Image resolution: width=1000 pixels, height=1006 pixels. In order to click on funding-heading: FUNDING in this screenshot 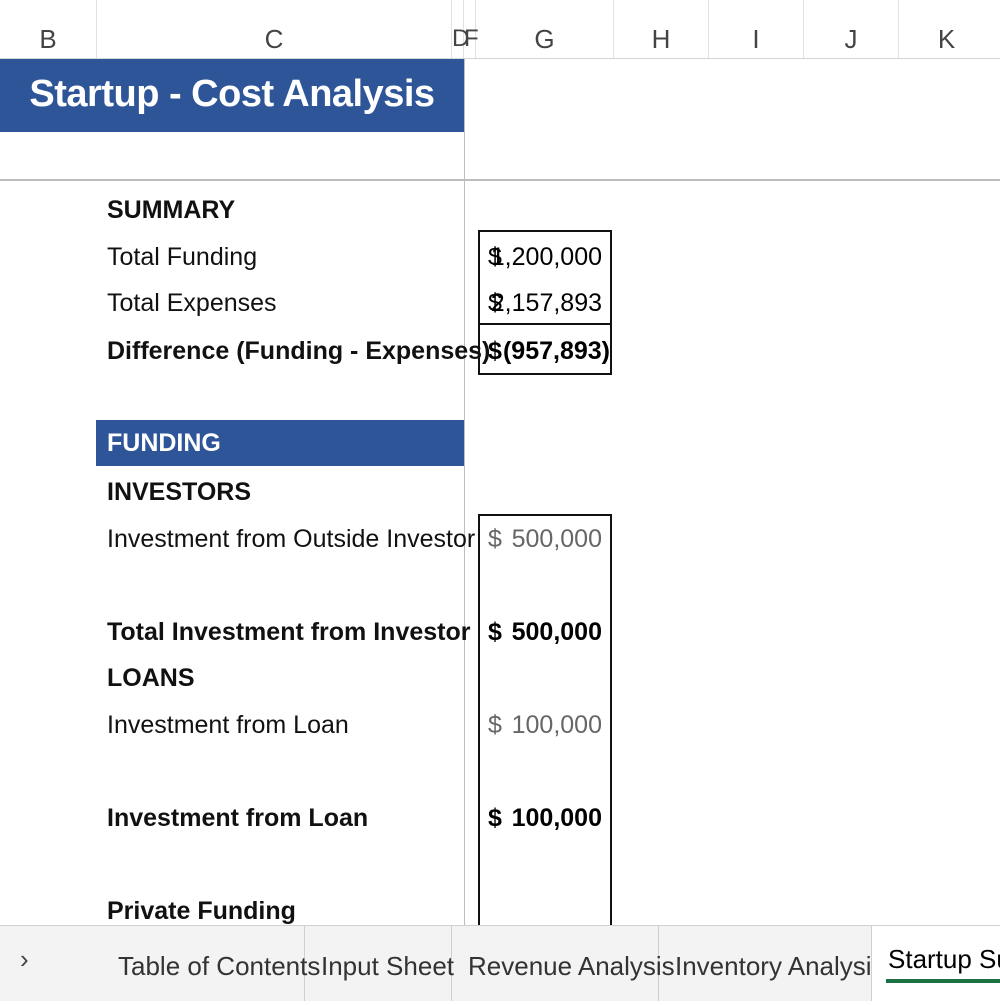, I will do `click(164, 443)`.